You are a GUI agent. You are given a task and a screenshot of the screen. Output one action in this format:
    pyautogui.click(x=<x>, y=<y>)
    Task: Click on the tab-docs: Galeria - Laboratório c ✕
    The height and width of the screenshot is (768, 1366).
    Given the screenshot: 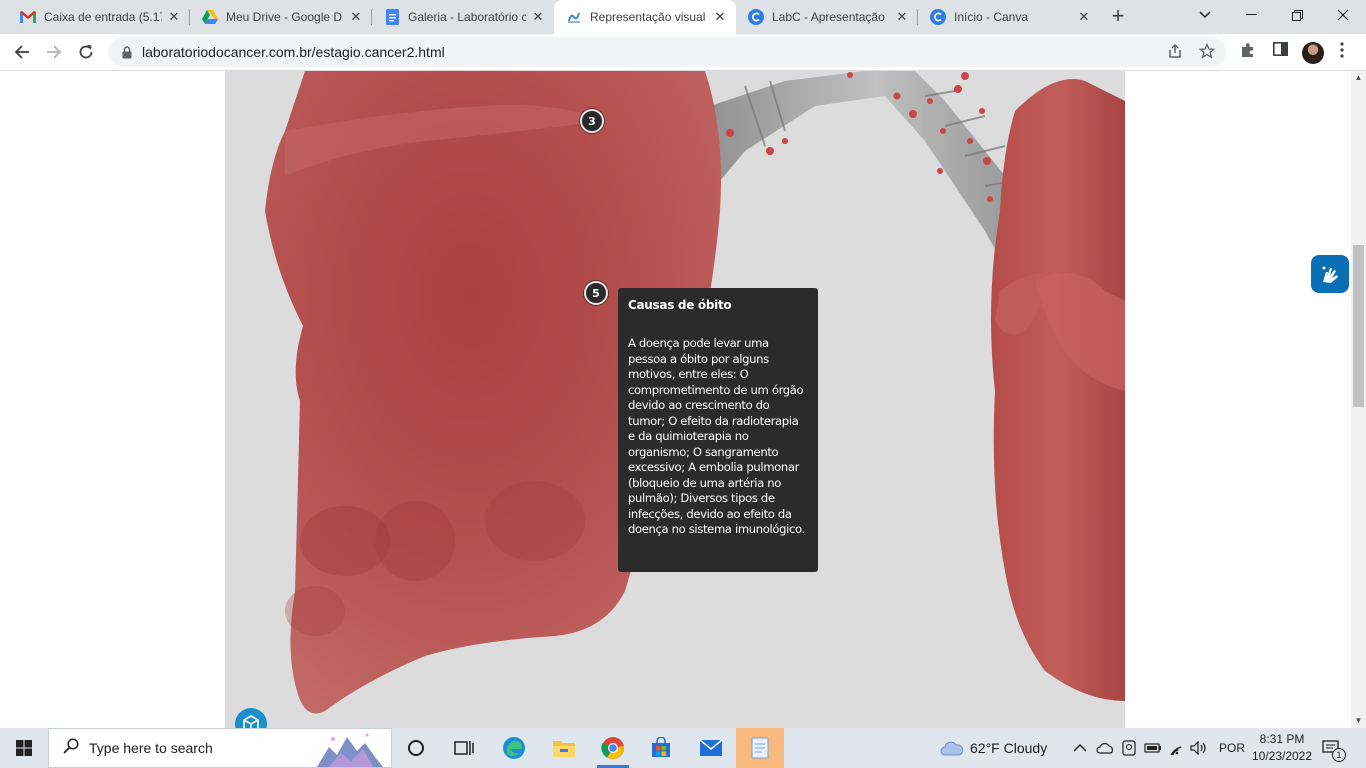 What is the action you would take?
    pyautogui.click(x=463, y=17)
    